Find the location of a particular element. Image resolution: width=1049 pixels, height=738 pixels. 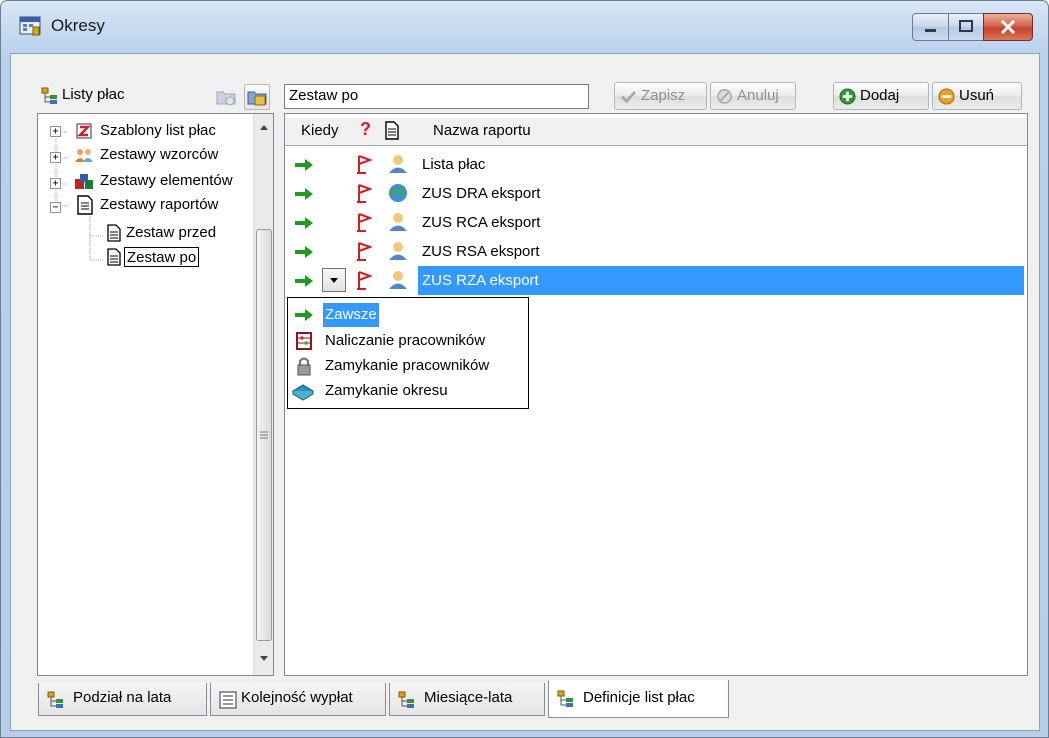

elements-icon is located at coordinates (84, 181).